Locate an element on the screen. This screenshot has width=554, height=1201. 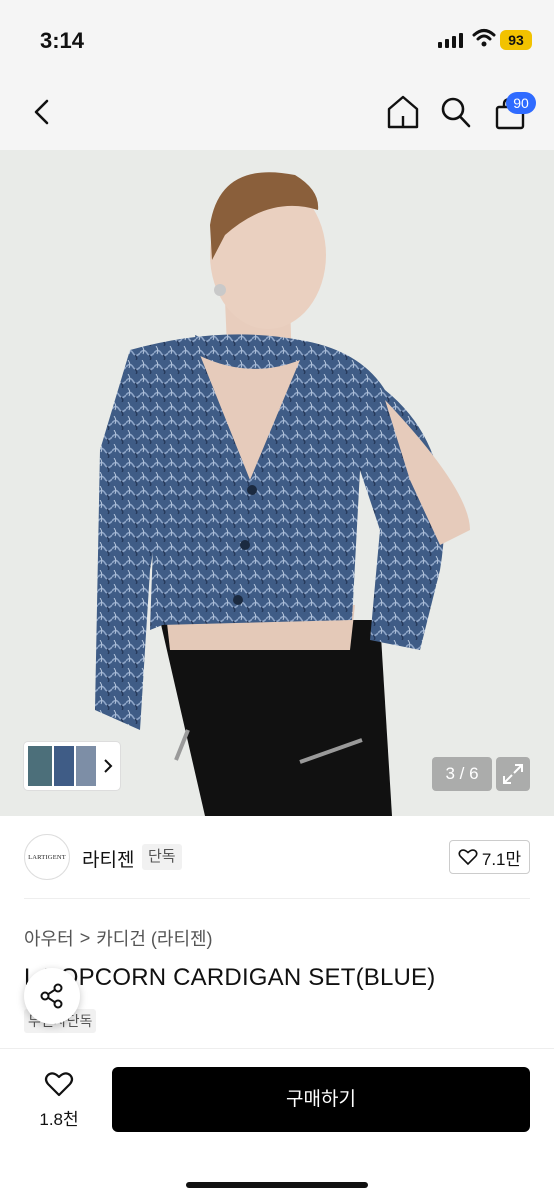
thumbnail-strip is located at coordinates (72, 766).